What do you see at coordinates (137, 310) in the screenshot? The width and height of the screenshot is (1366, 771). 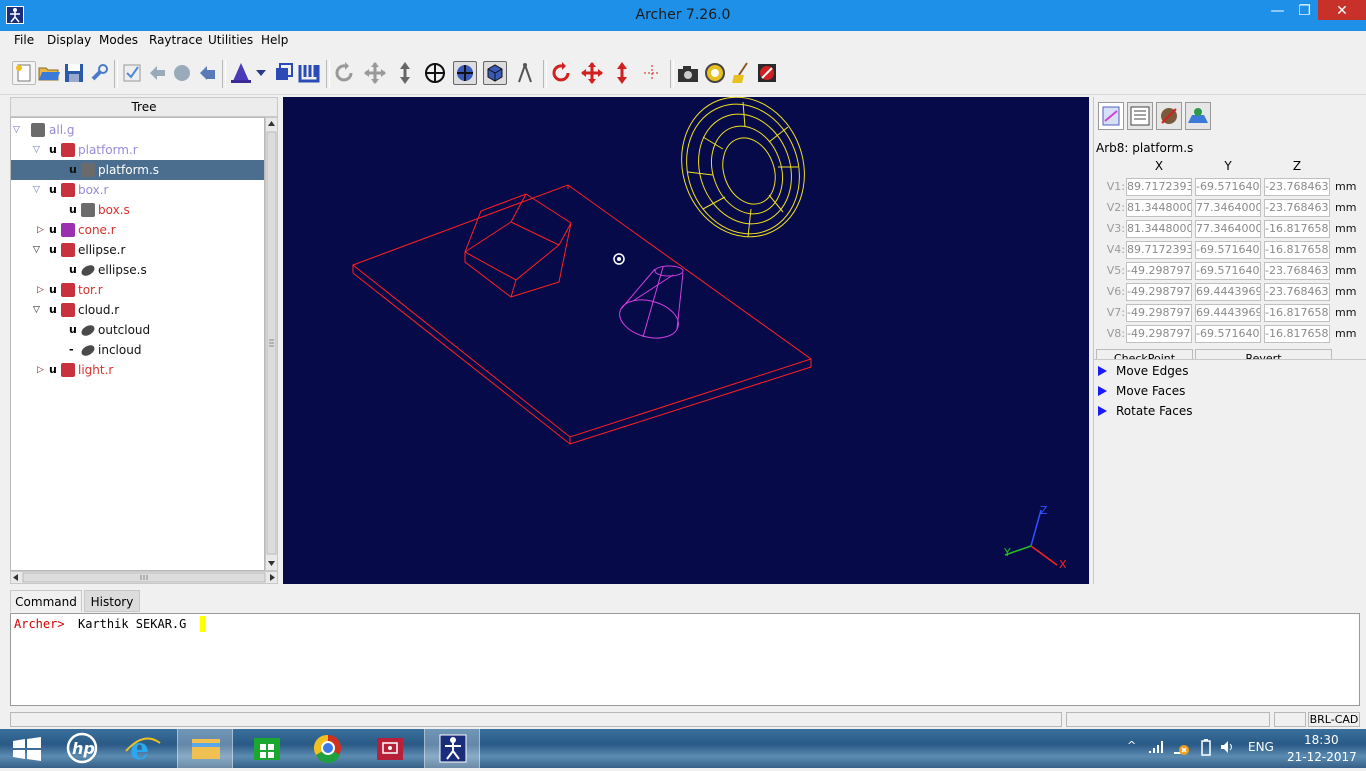 I see `tree-row-cloud-r: ▽ u cloud.r` at bounding box center [137, 310].